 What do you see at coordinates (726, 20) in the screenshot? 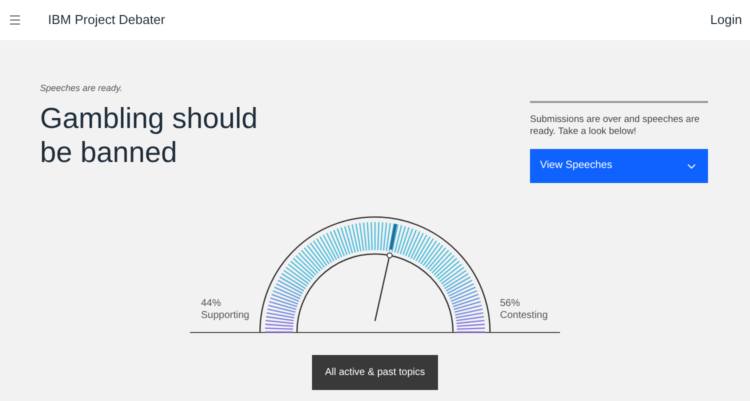
I see `login-link: Login` at bounding box center [726, 20].